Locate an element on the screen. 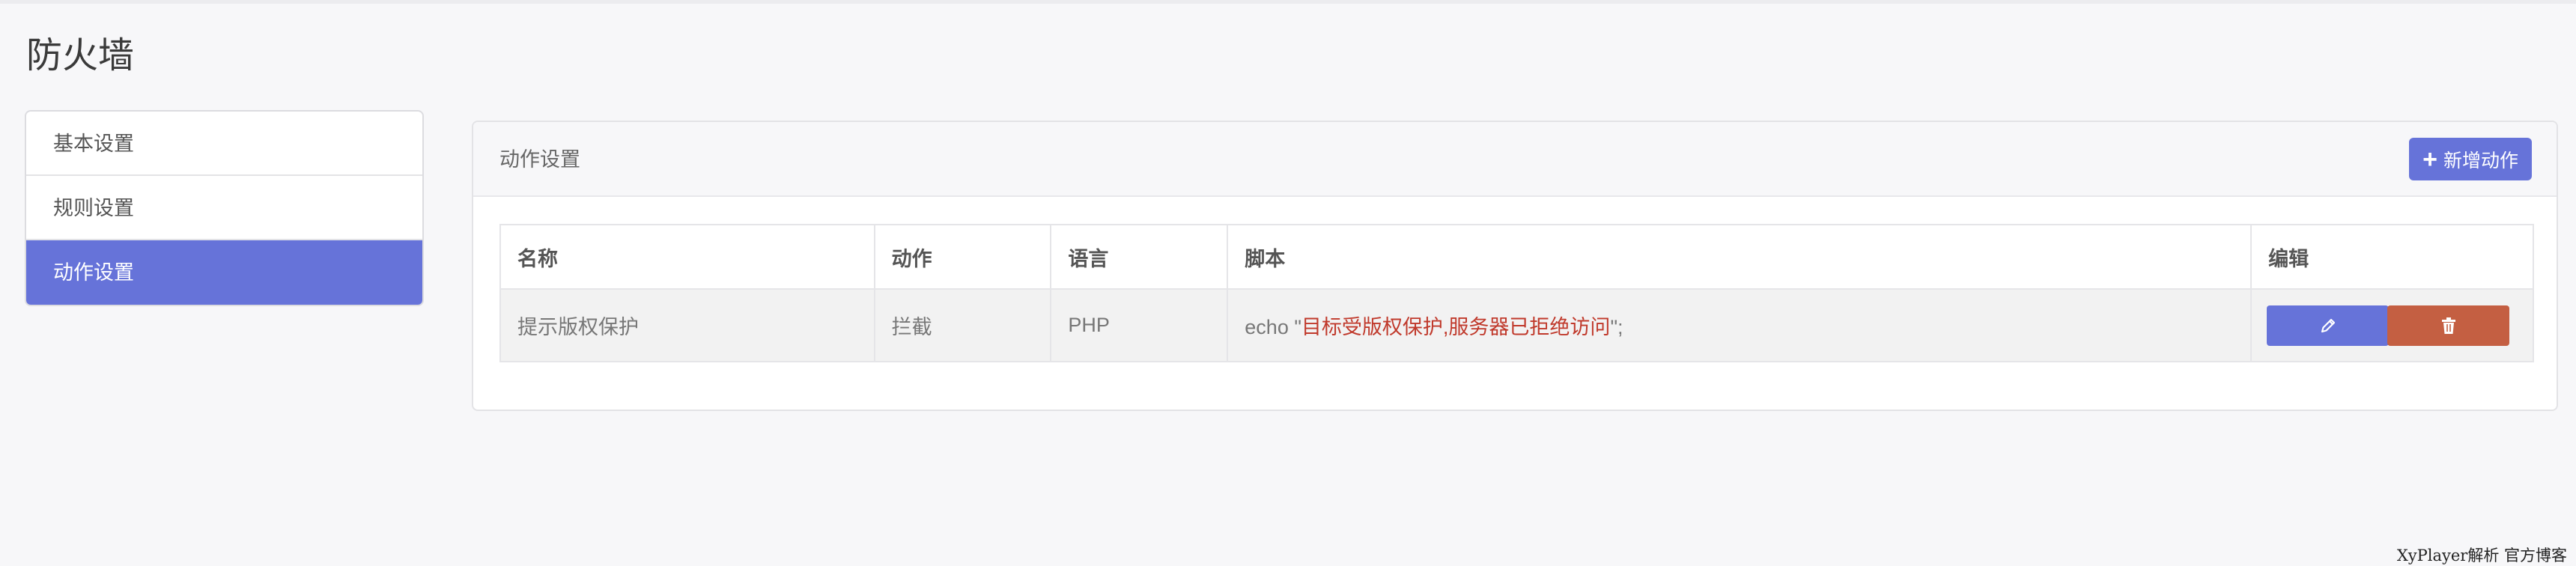 The image size is (2576, 566). table-row: 提示版权保护 拦截 PHP echo "目标受版权保护,服务器已拒绝访问"; is located at coordinates (1516, 325).